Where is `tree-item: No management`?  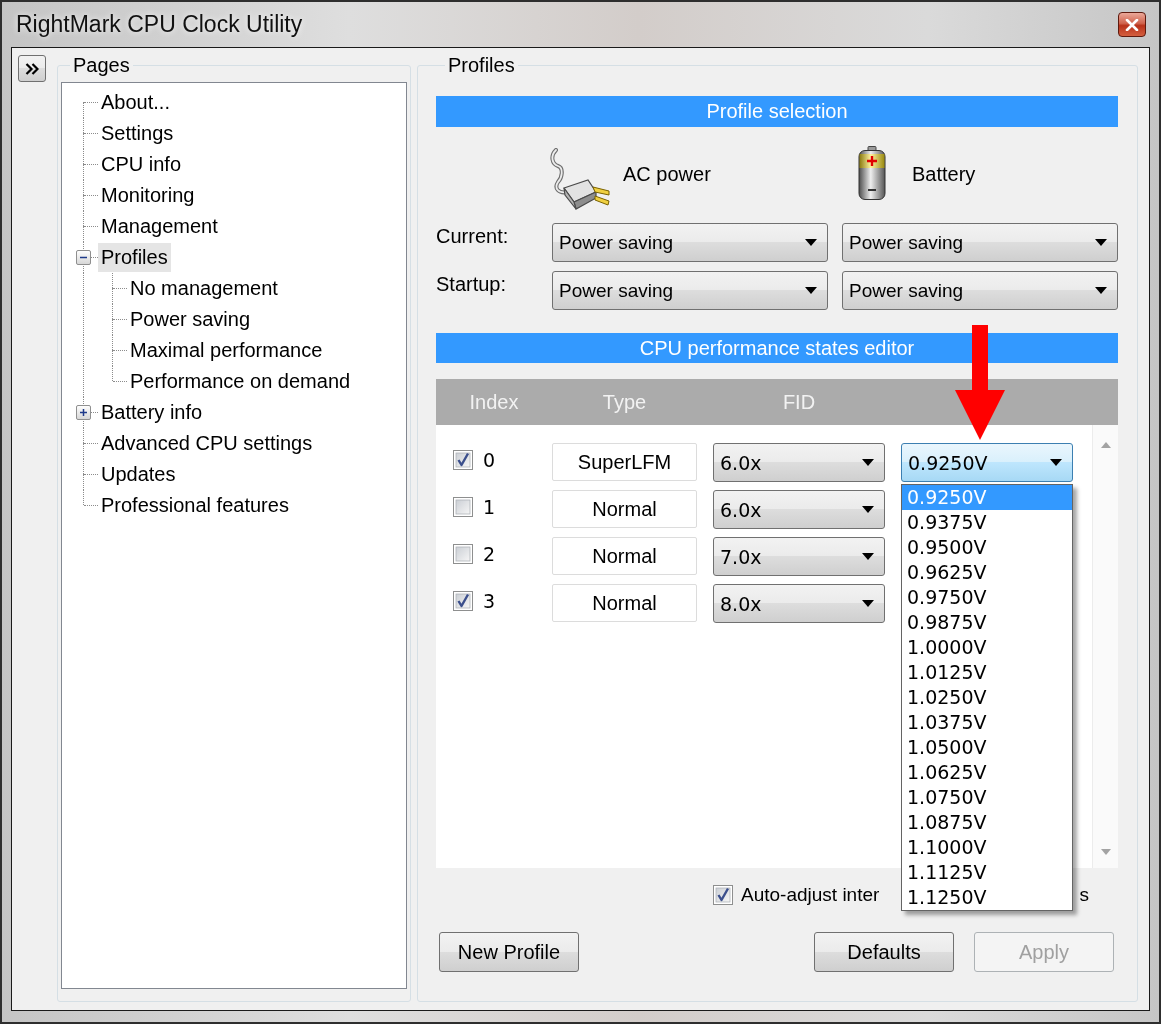 tree-item: No management is located at coordinates (204, 288).